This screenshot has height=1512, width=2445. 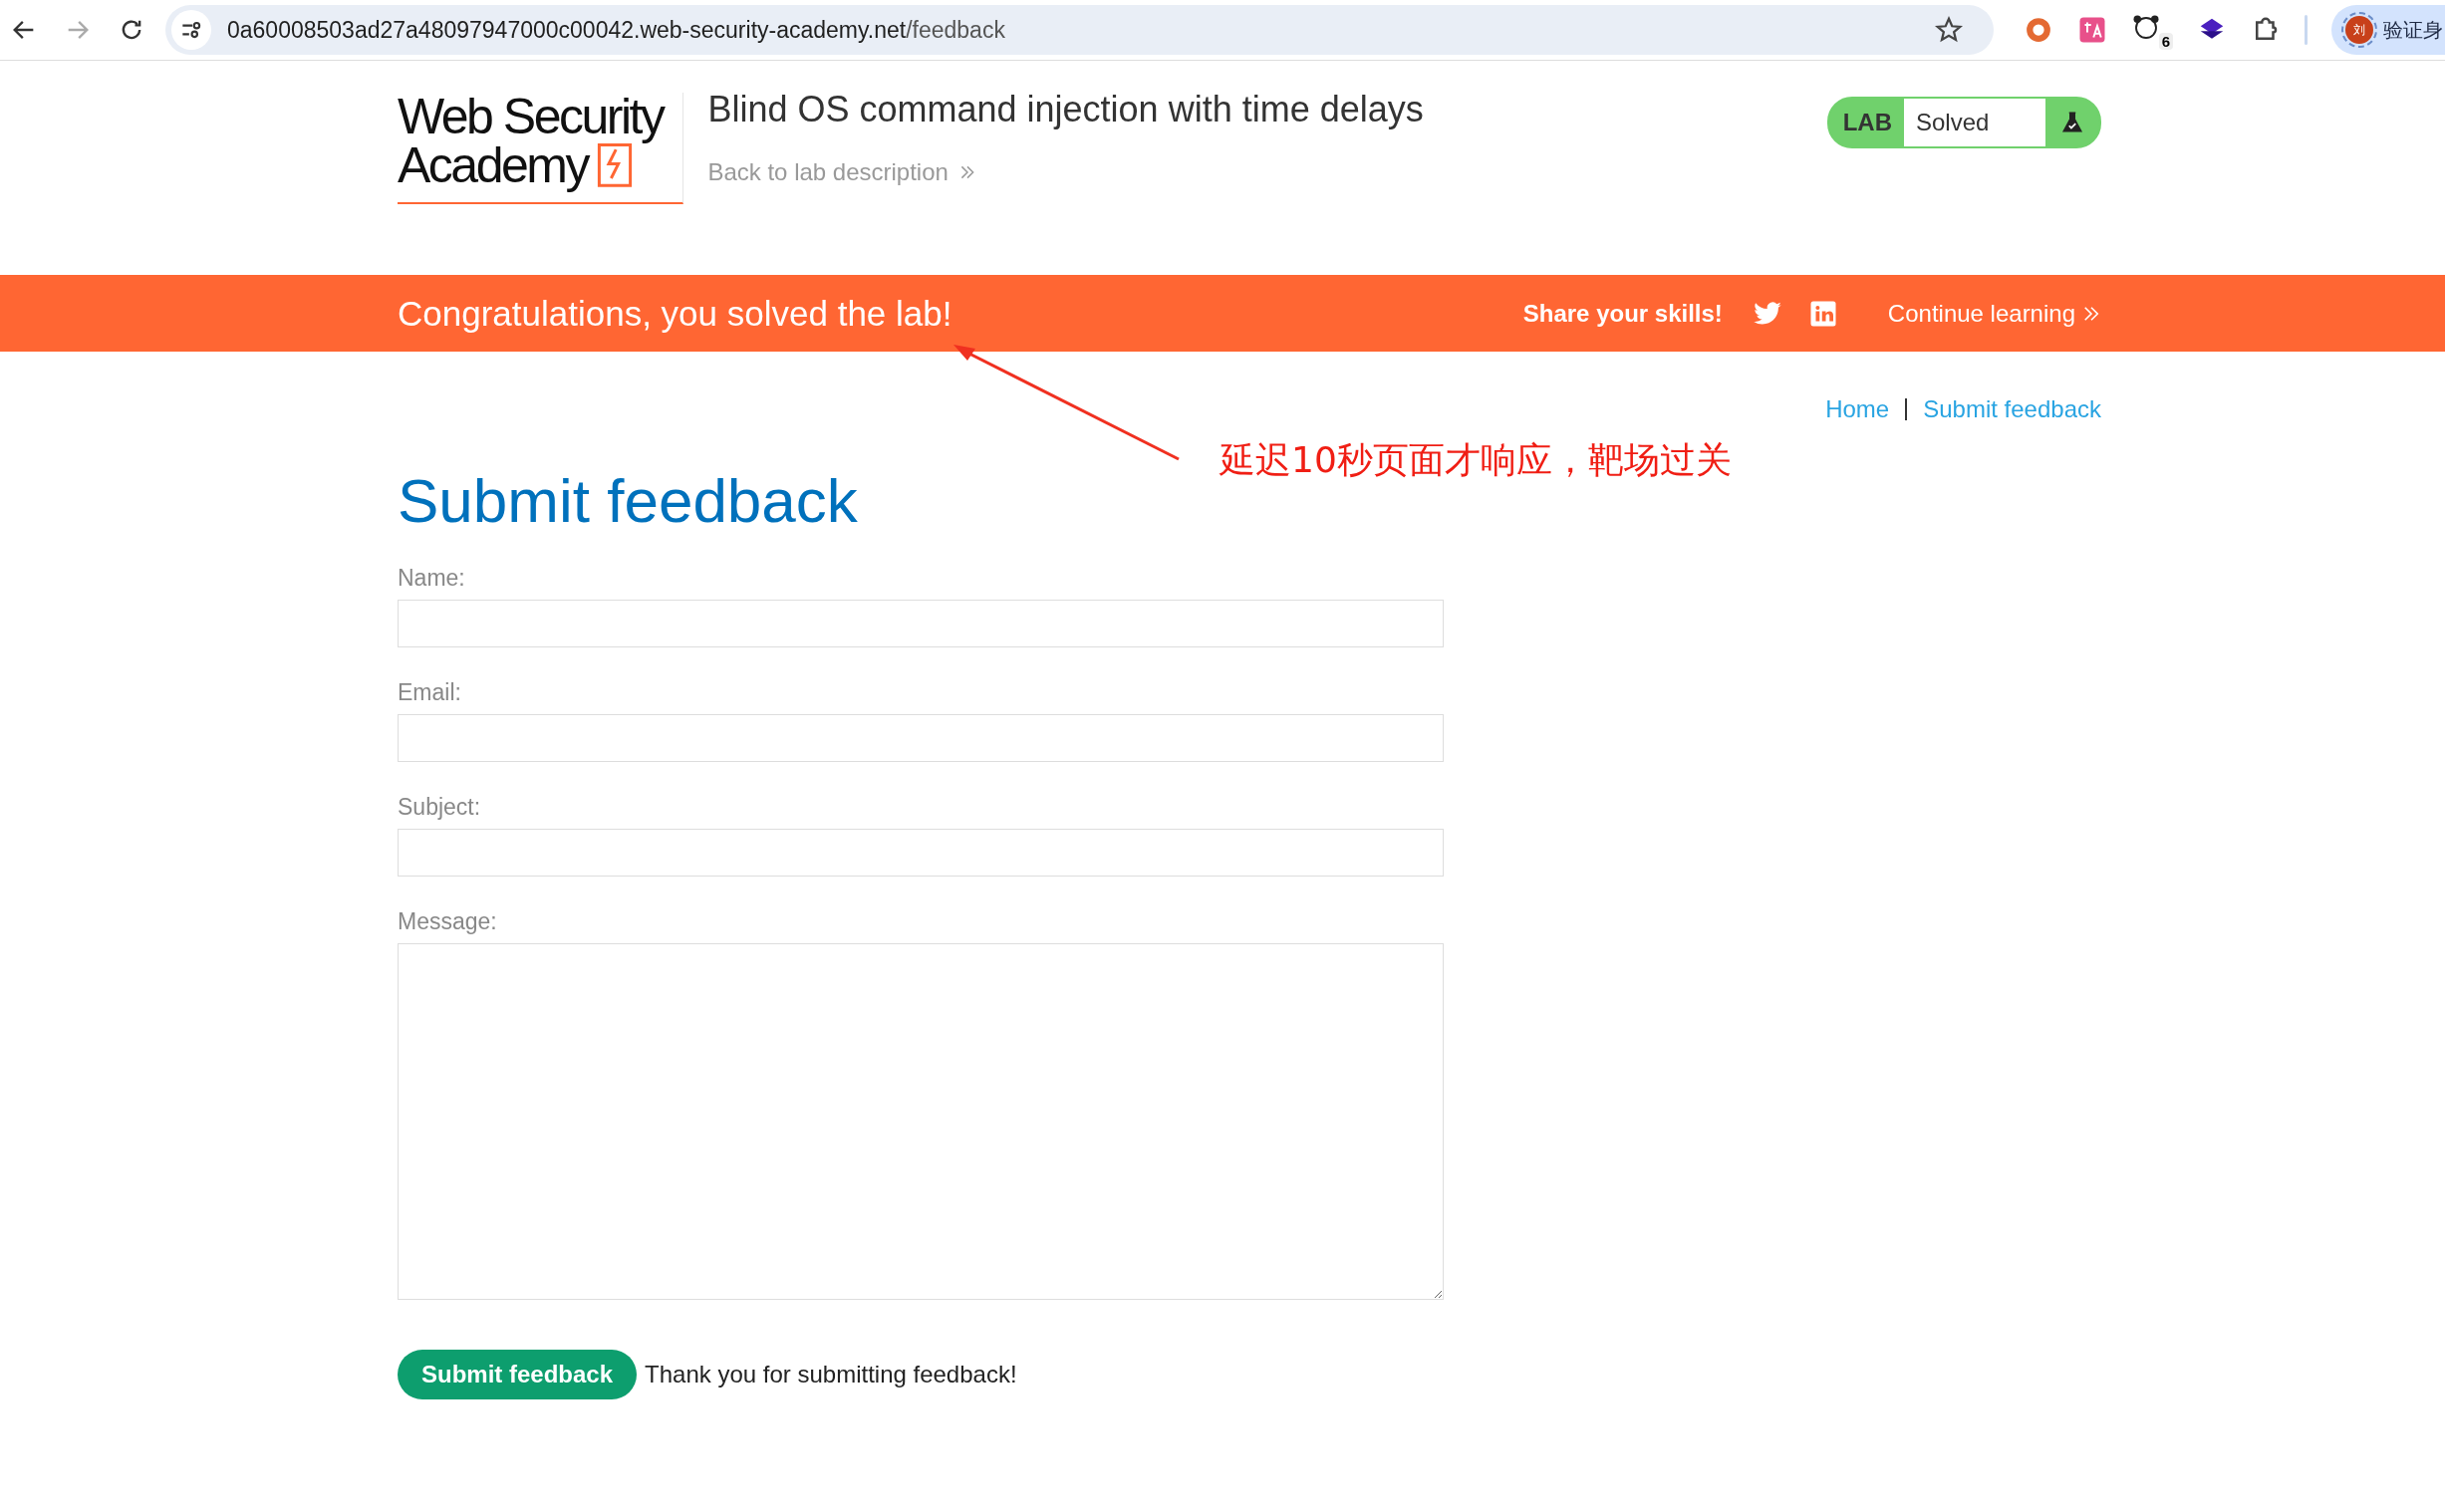 I want to click on page-heading: Submit feedback, so click(x=628, y=501).